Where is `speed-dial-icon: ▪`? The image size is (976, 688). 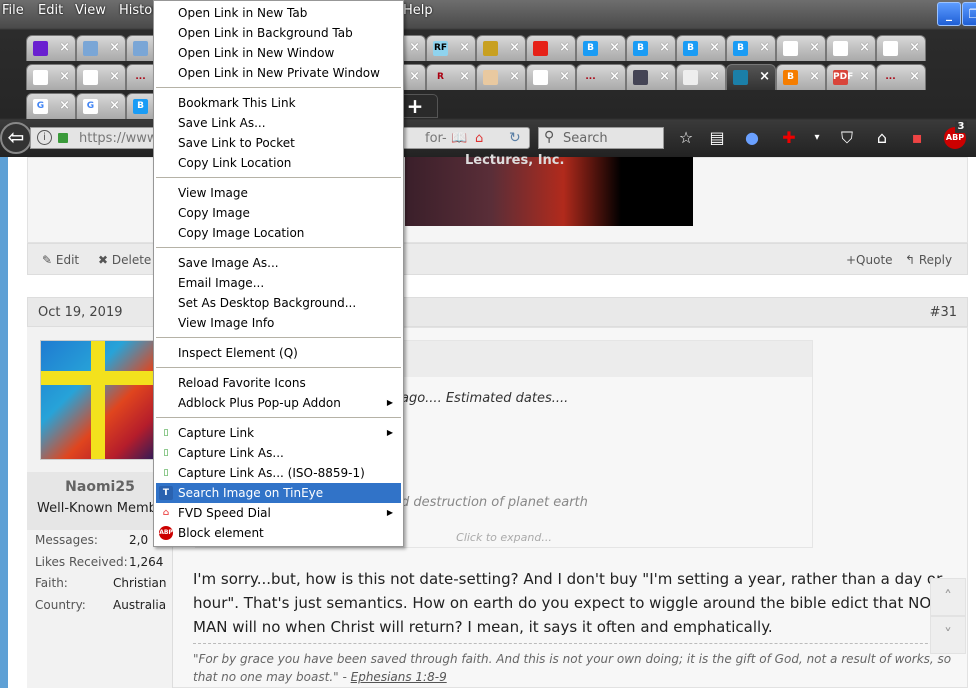 speed-dial-icon: ▪ is located at coordinates (917, 138).